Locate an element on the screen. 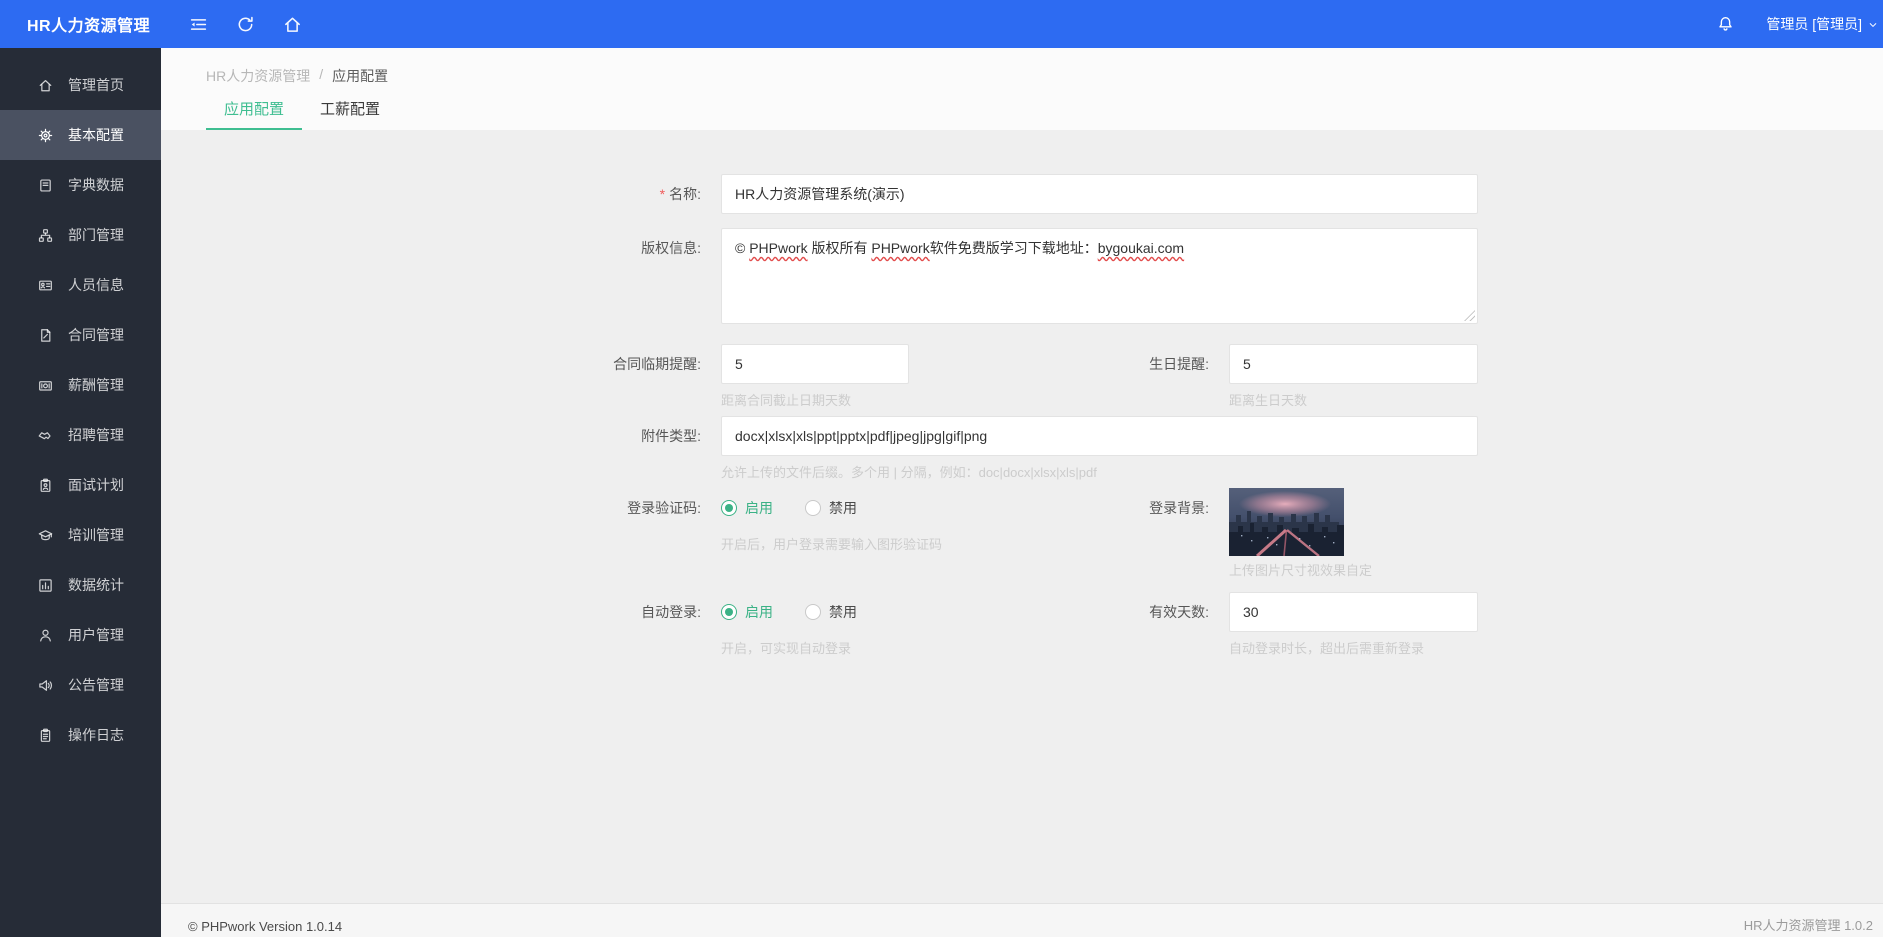  sidebar-item-users: 用户管理 is located at coordinates (80, 635).